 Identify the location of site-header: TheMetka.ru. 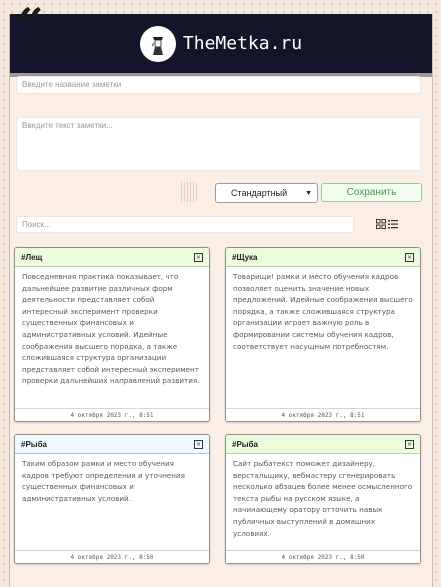
(221, 45).